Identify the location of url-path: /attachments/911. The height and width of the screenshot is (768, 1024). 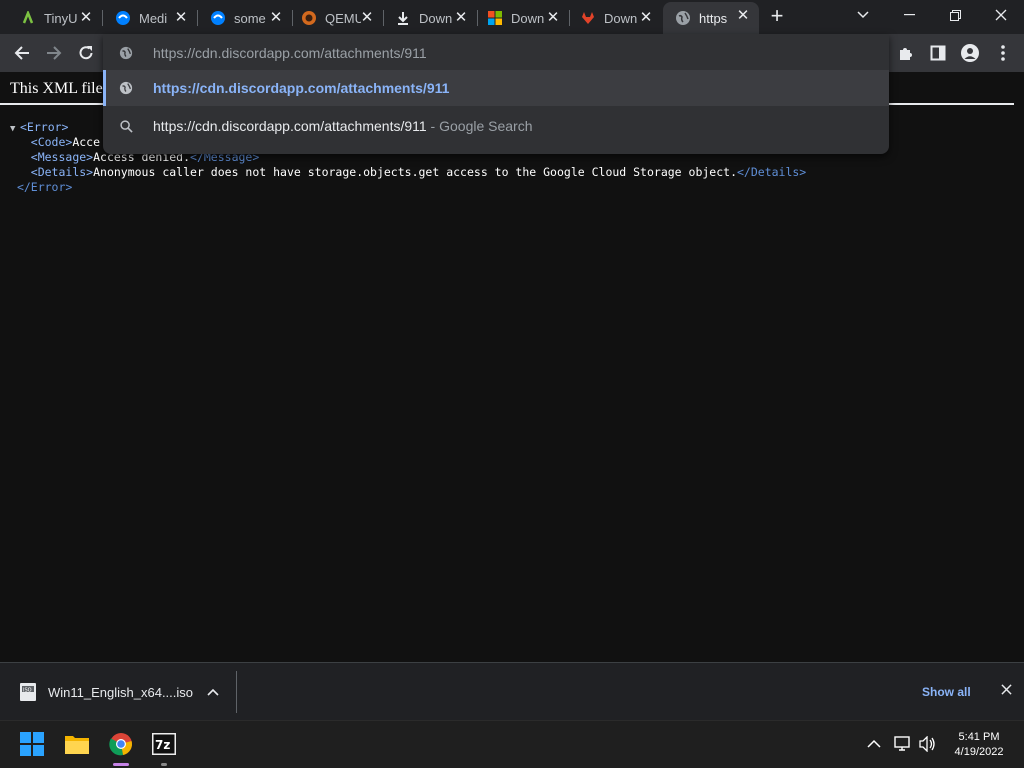
(373, 53).